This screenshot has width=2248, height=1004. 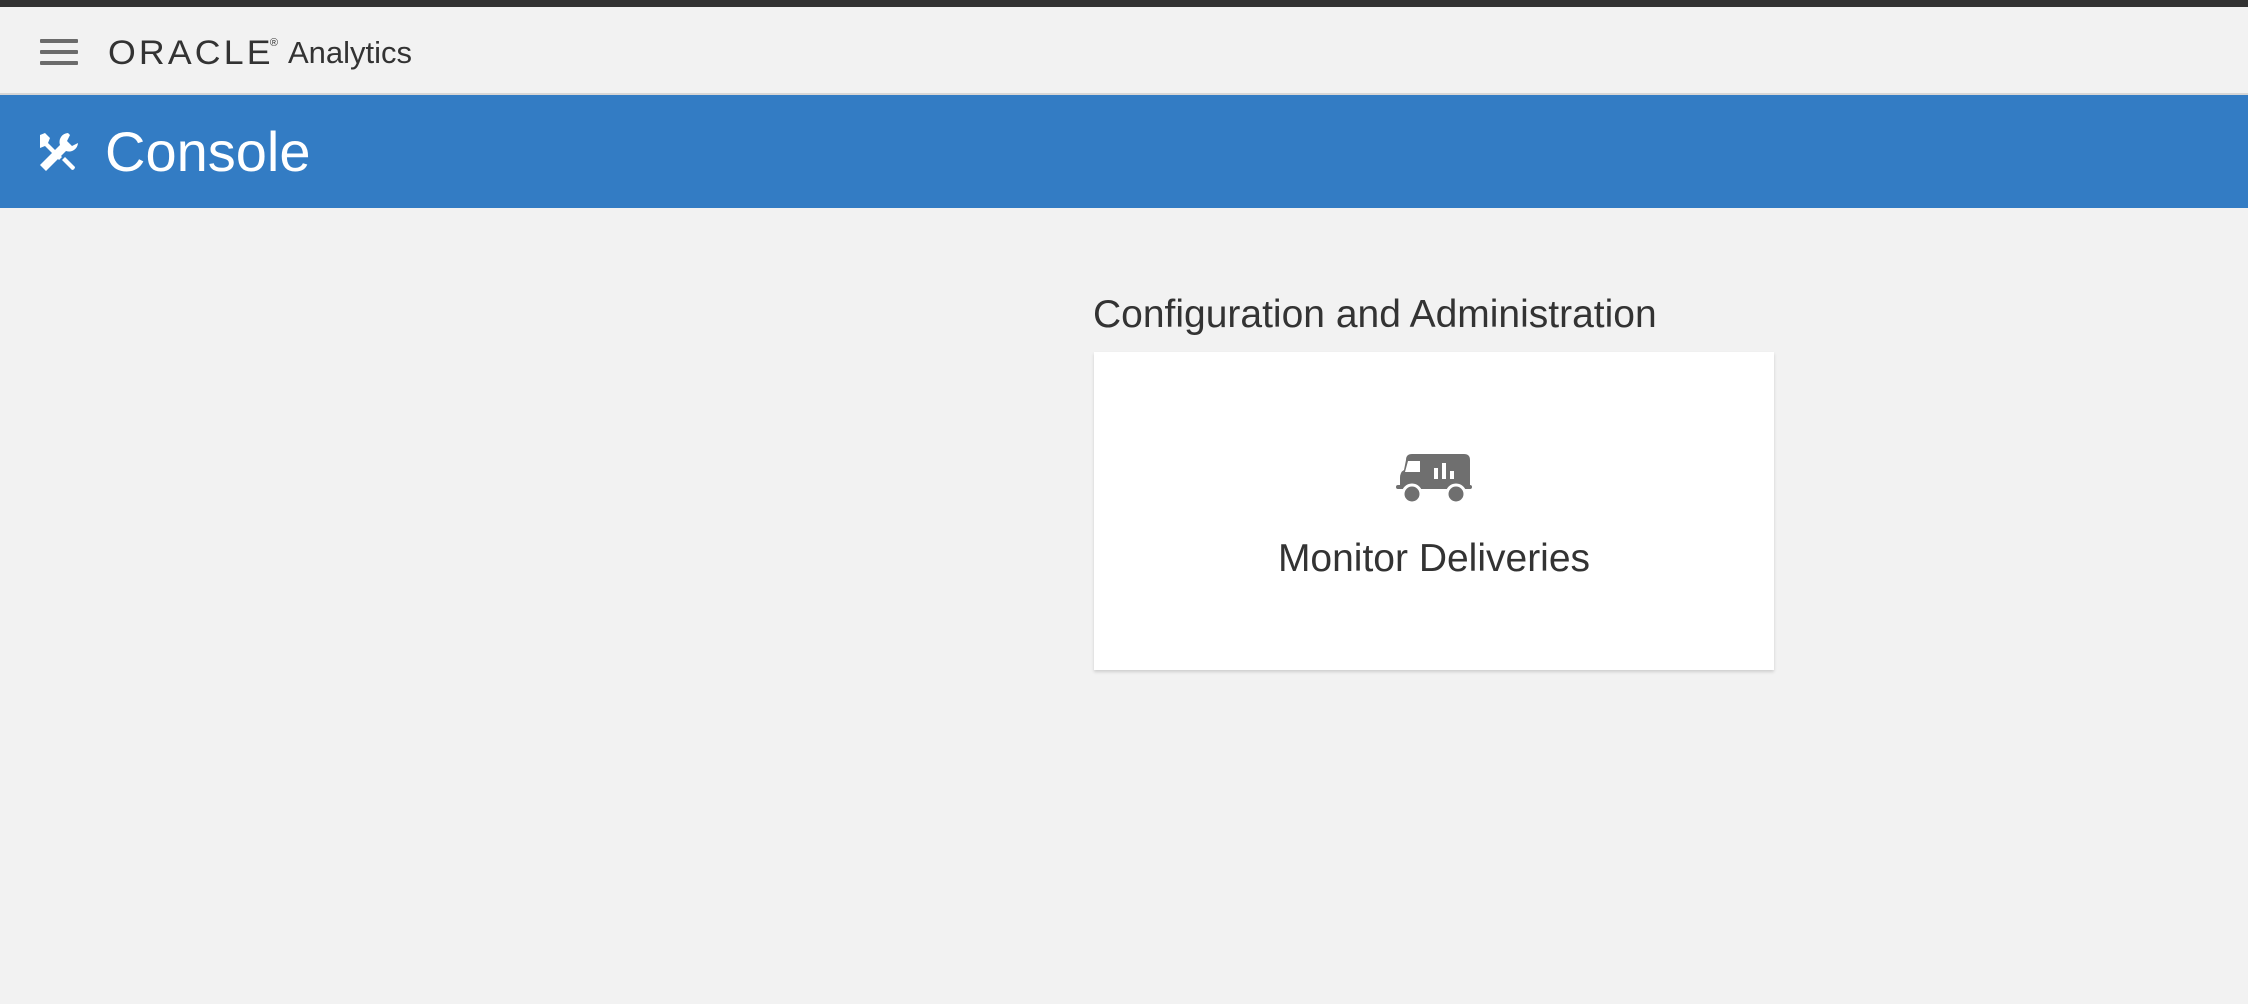 What do you see at coordinates (1375, 314) in the screenshot?
I see `section-title: Configuration and Administration` at bounding box center [1375, 314].